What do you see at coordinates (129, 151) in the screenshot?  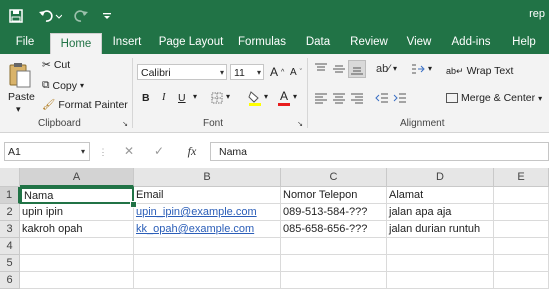 I see `cancel-icon: ✕` at bounding box center [129, 151].